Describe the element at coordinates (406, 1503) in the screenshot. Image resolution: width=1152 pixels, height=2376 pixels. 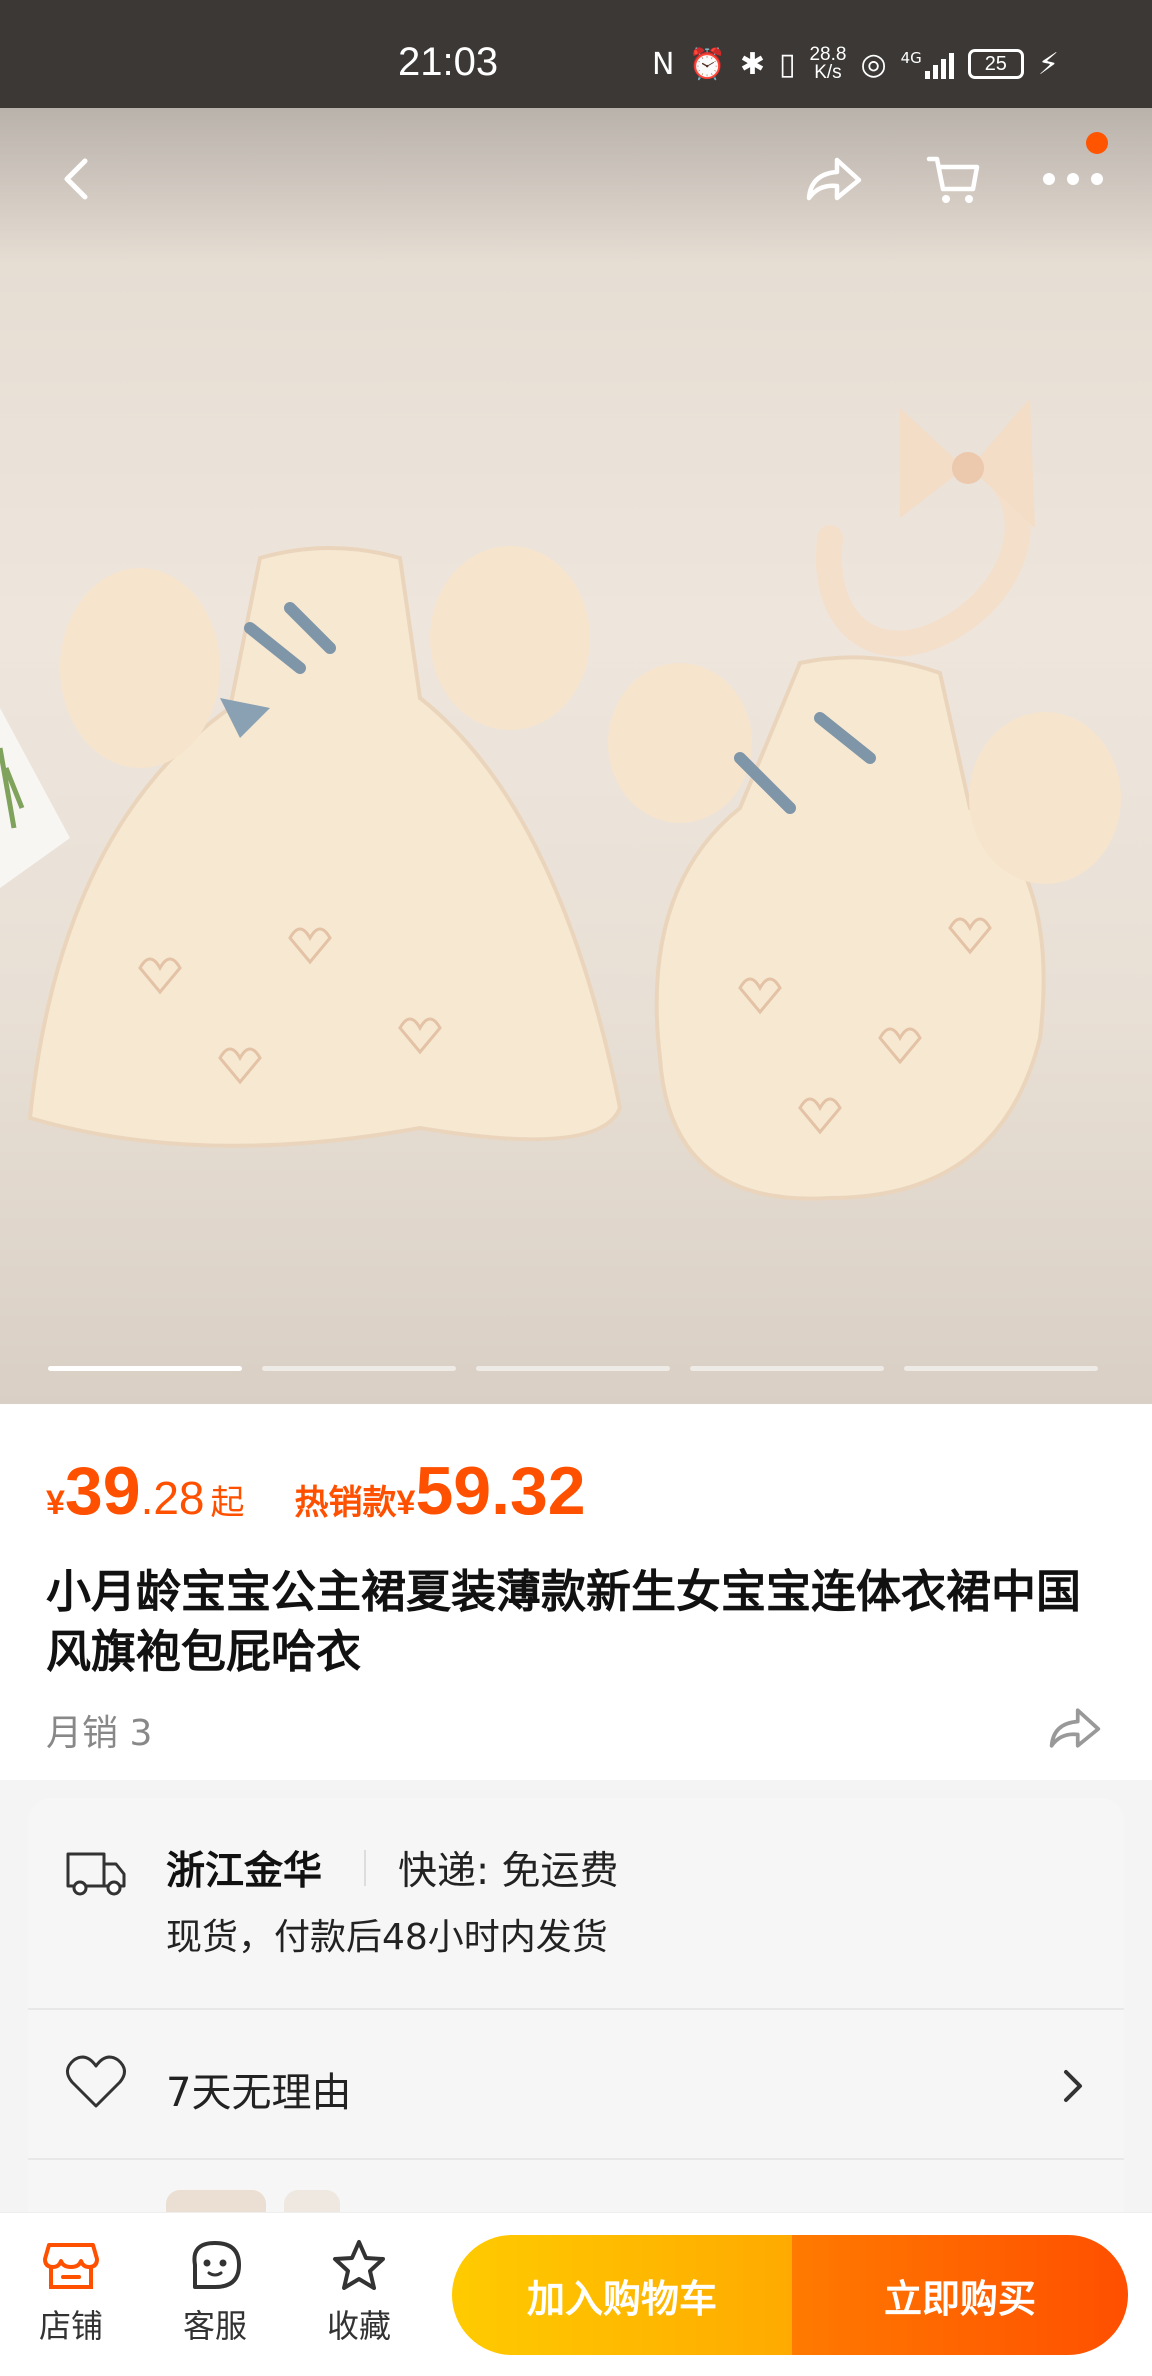
I see `hot-currency: ¥` at that location.